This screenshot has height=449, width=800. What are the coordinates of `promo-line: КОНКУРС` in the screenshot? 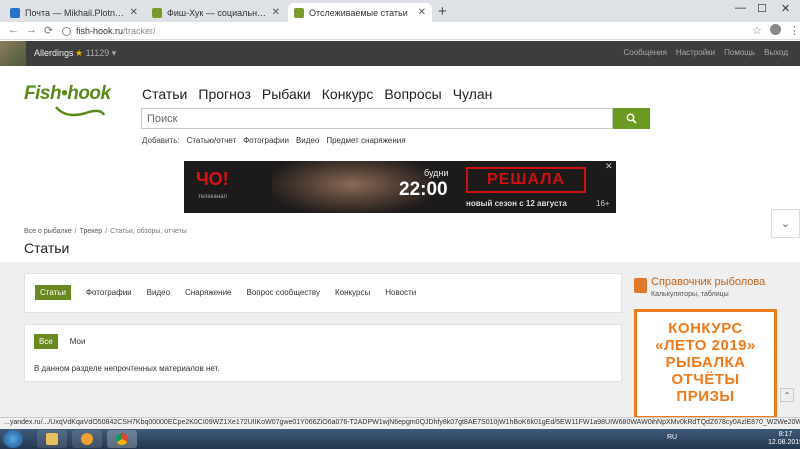 It's located at (705, 328).